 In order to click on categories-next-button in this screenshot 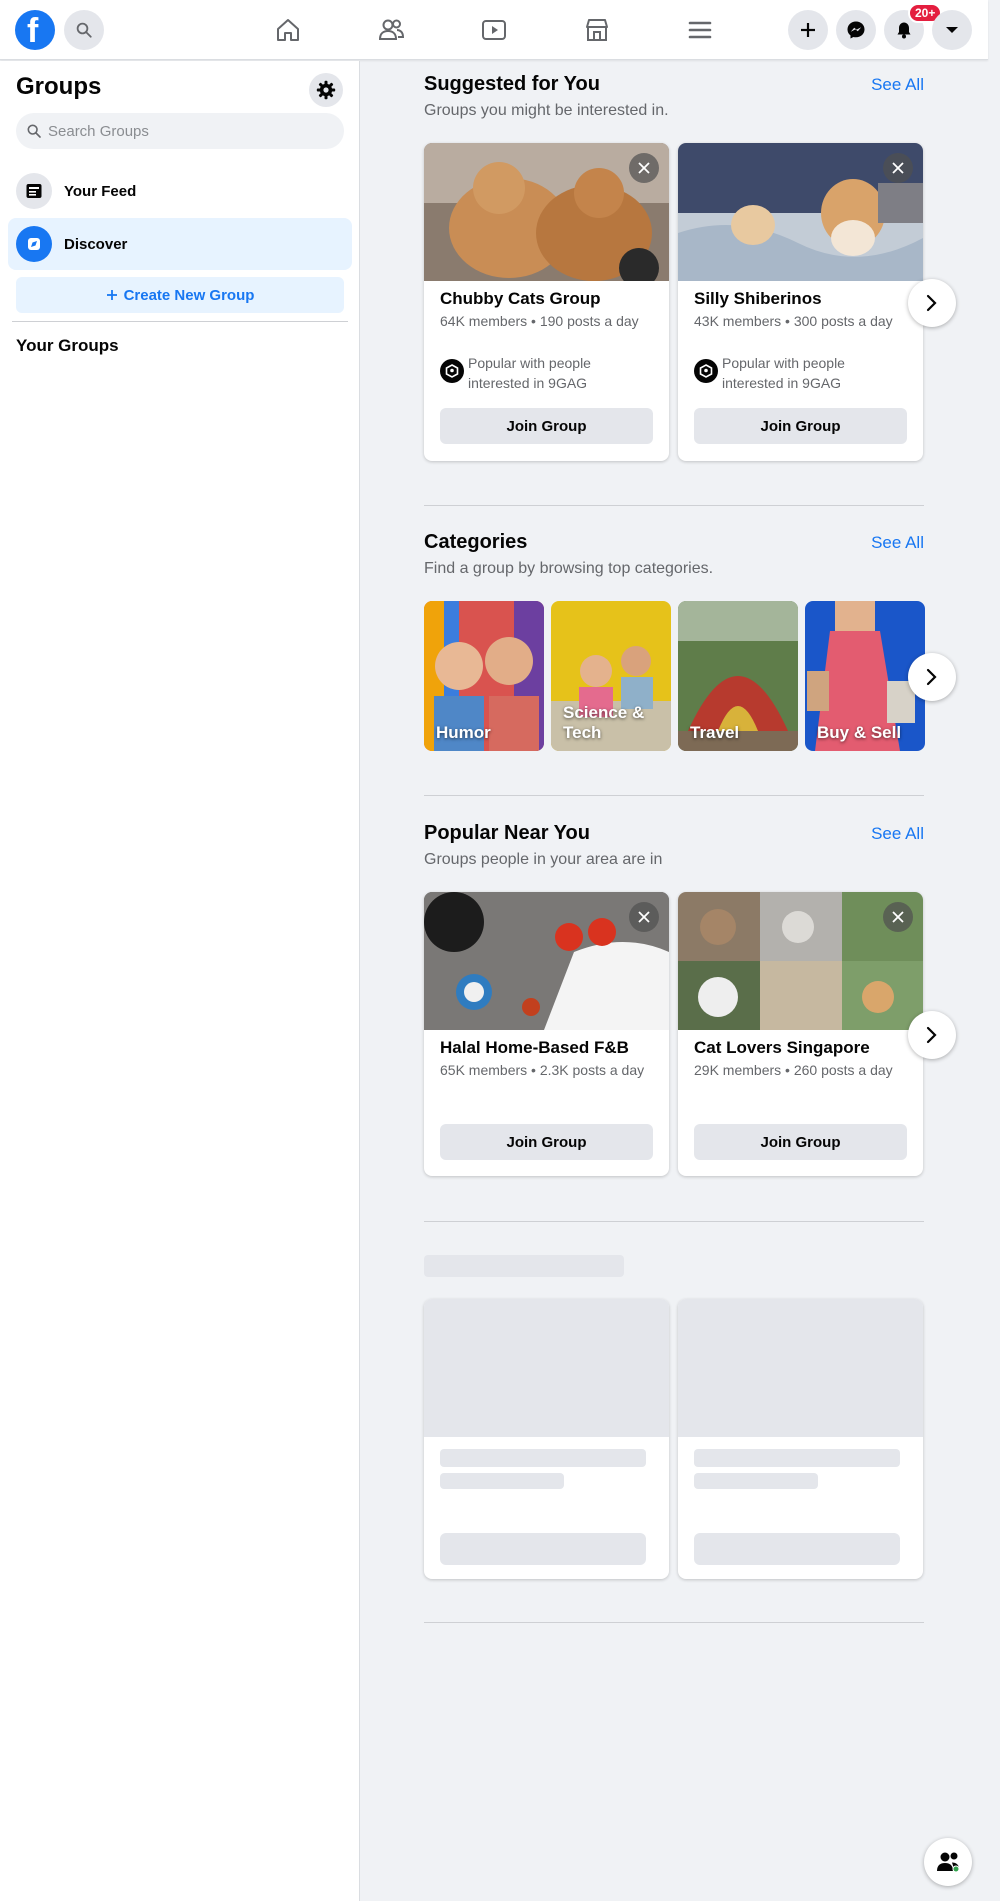, I will do `click(932, 677)`.